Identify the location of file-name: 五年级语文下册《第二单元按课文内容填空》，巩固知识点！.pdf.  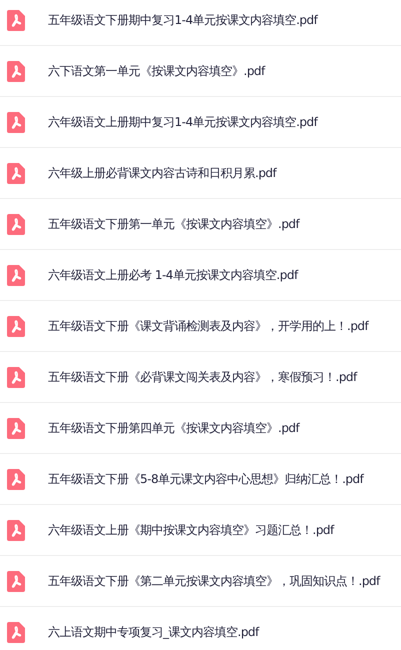
(214, 581).